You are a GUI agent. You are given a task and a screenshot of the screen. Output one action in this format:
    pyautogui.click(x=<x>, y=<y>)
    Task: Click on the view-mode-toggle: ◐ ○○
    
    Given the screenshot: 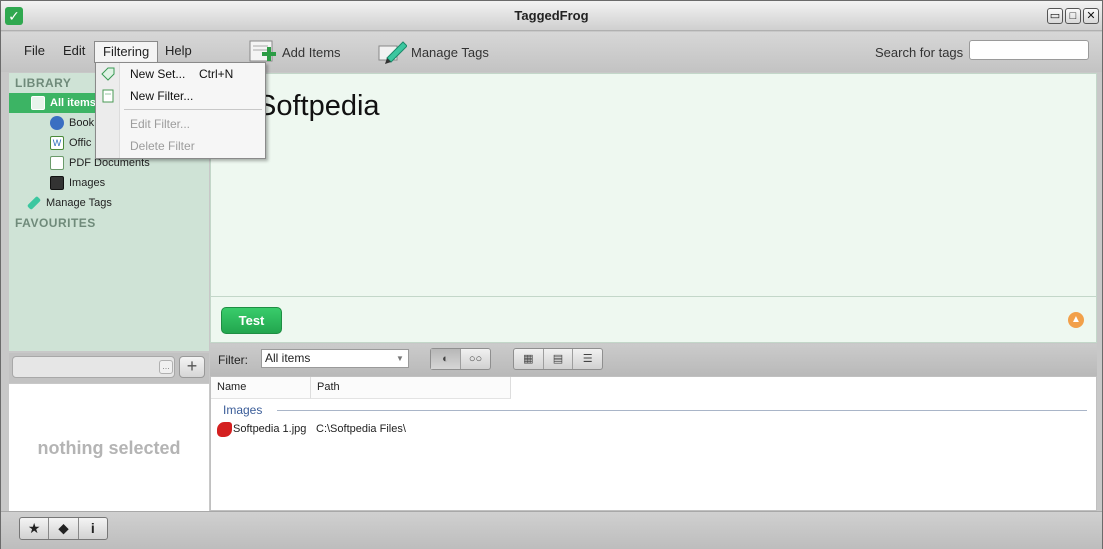 What is the action you would take?
    pyautogui.click(x=460, y=359)
    